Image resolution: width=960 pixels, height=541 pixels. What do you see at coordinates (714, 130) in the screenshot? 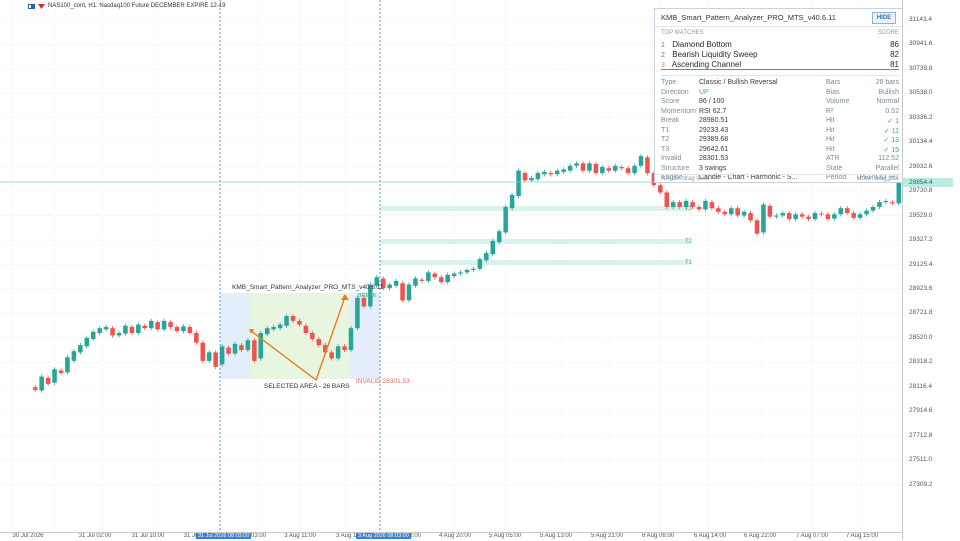
I see `detail-value: 29233.43` at bounding box center [714, 130].